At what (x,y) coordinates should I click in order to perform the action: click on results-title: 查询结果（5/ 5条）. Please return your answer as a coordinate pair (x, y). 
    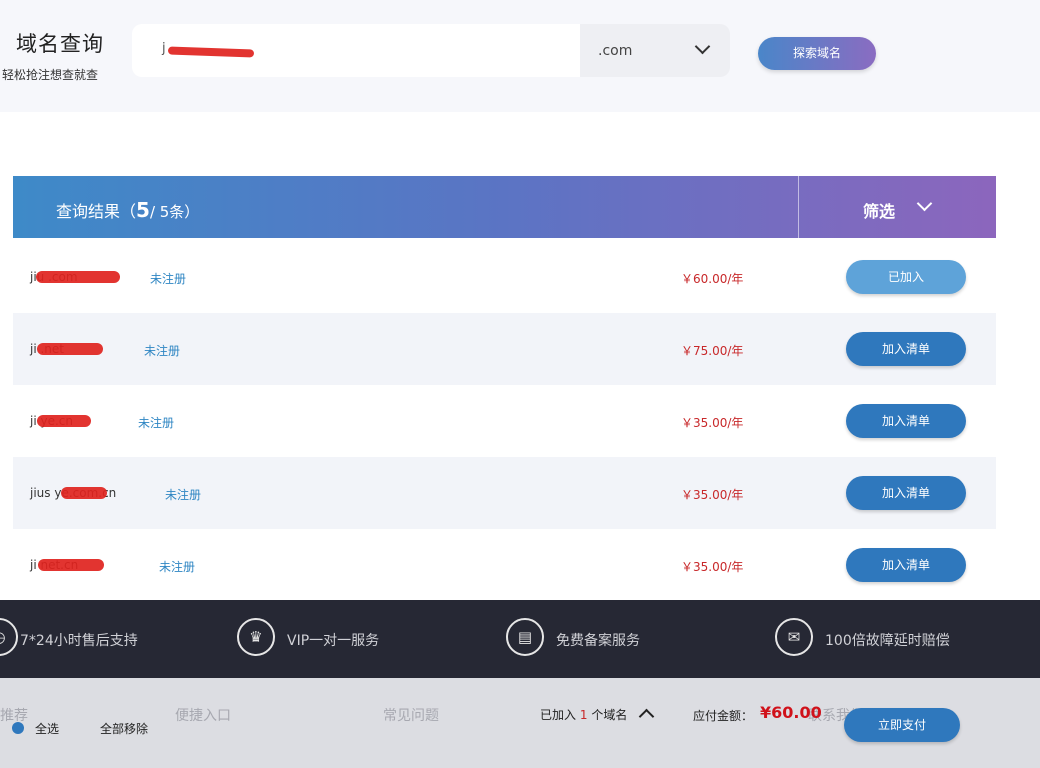
    Looking at the image, I should click on (127, 210).